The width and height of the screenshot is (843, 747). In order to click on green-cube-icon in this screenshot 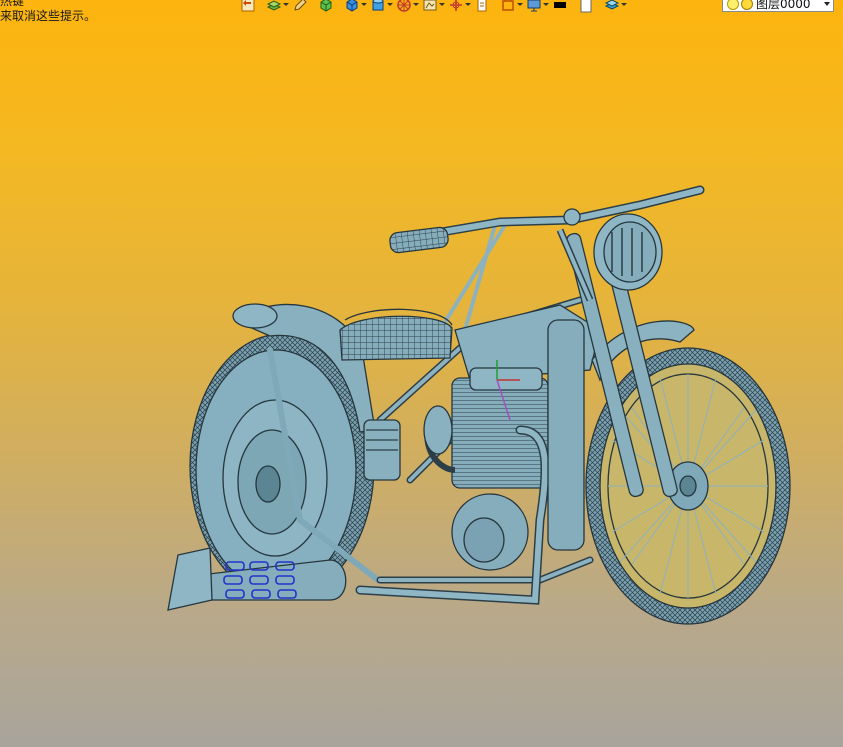, I will do `click(326, 6)`.